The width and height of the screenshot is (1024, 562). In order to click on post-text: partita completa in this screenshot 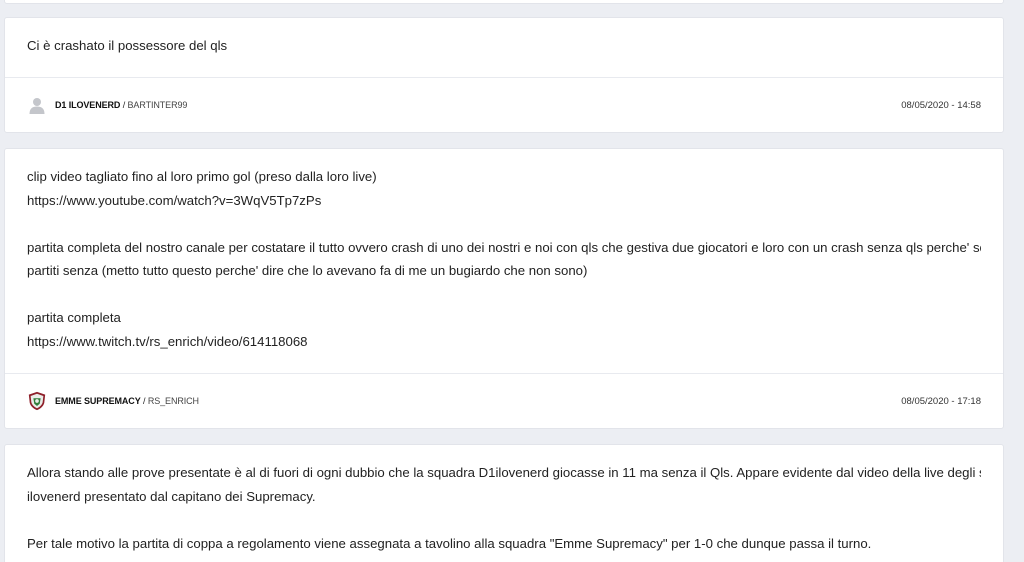, I will do `click(74, 317)`.